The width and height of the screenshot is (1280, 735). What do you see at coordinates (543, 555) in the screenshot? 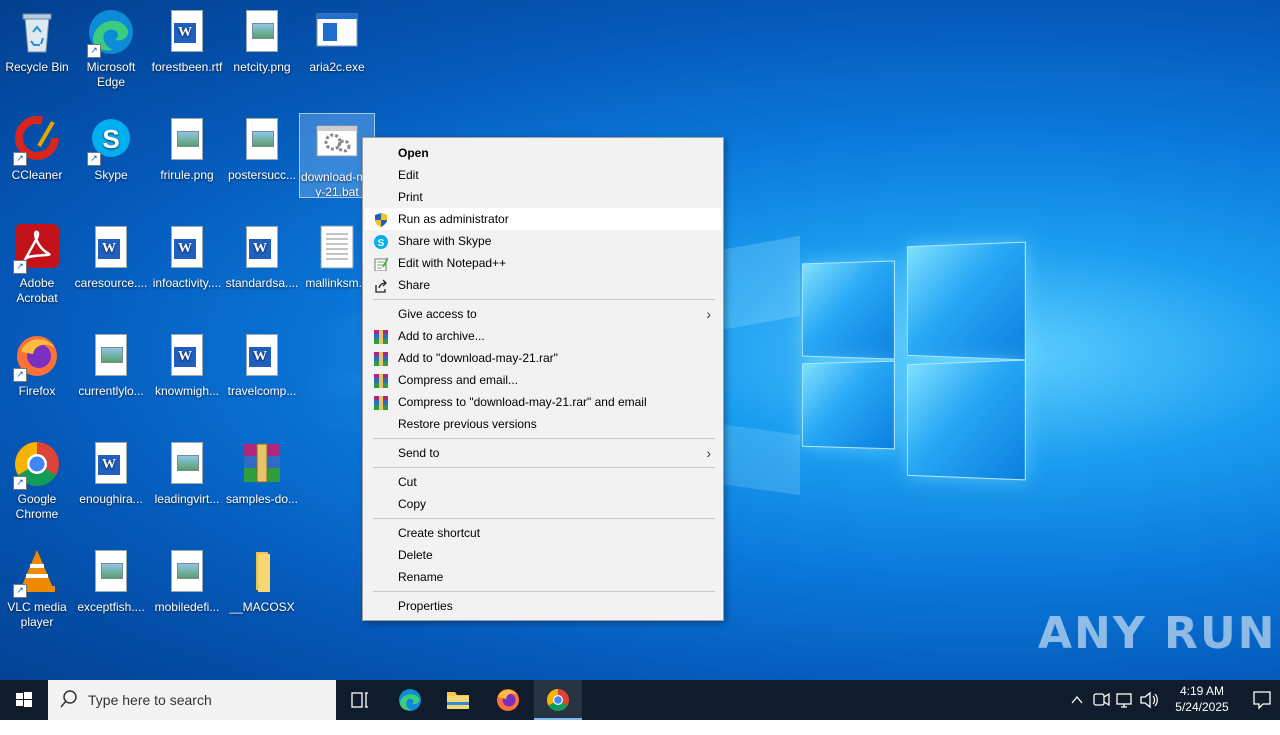
I see `menu-item-delete: Delete` at bounding box center [543, 555].